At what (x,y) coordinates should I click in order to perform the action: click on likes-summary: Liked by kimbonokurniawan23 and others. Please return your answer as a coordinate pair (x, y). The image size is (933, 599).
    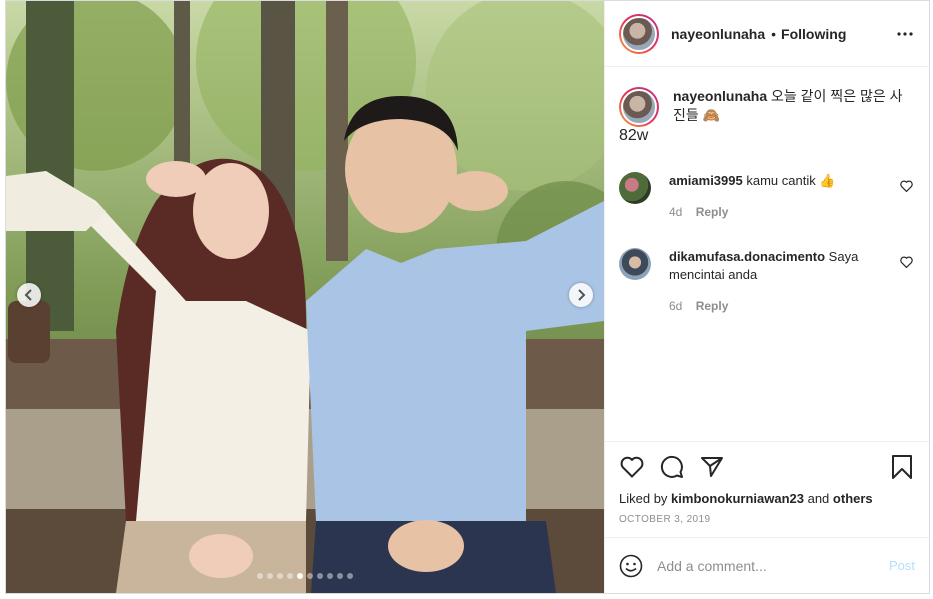
    Looking at the image, I should click on (767, 498).